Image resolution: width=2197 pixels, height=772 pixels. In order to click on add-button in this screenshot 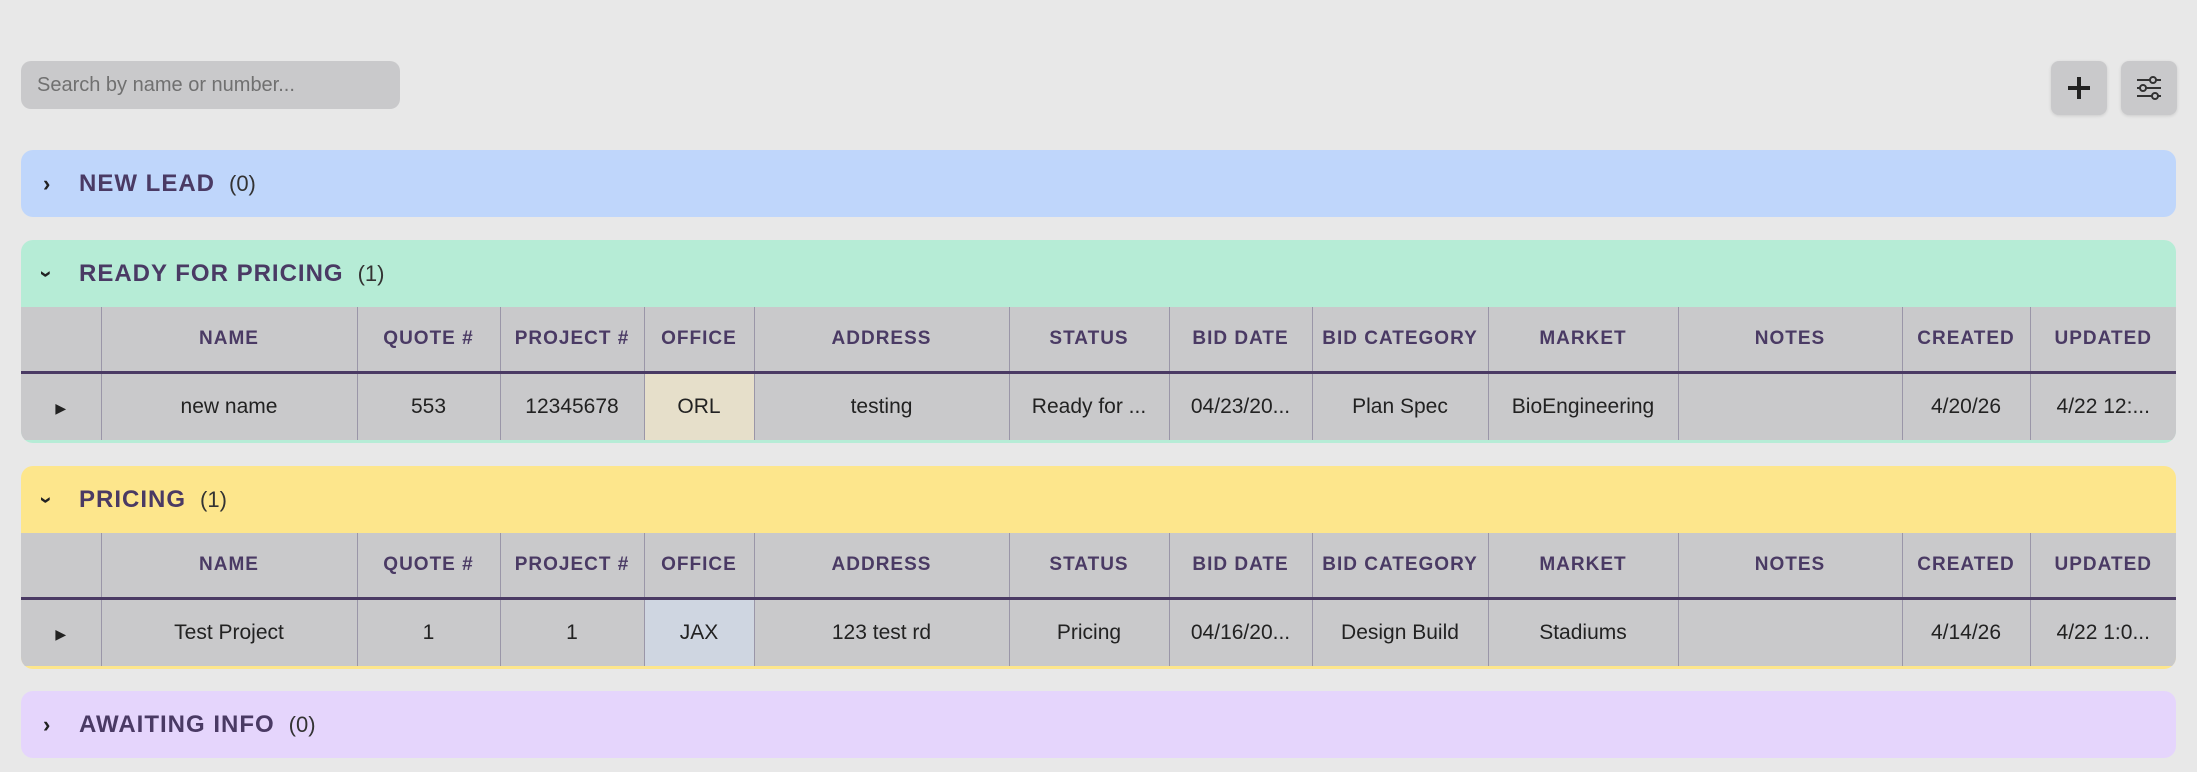, I will do `click(2079, 88)`.